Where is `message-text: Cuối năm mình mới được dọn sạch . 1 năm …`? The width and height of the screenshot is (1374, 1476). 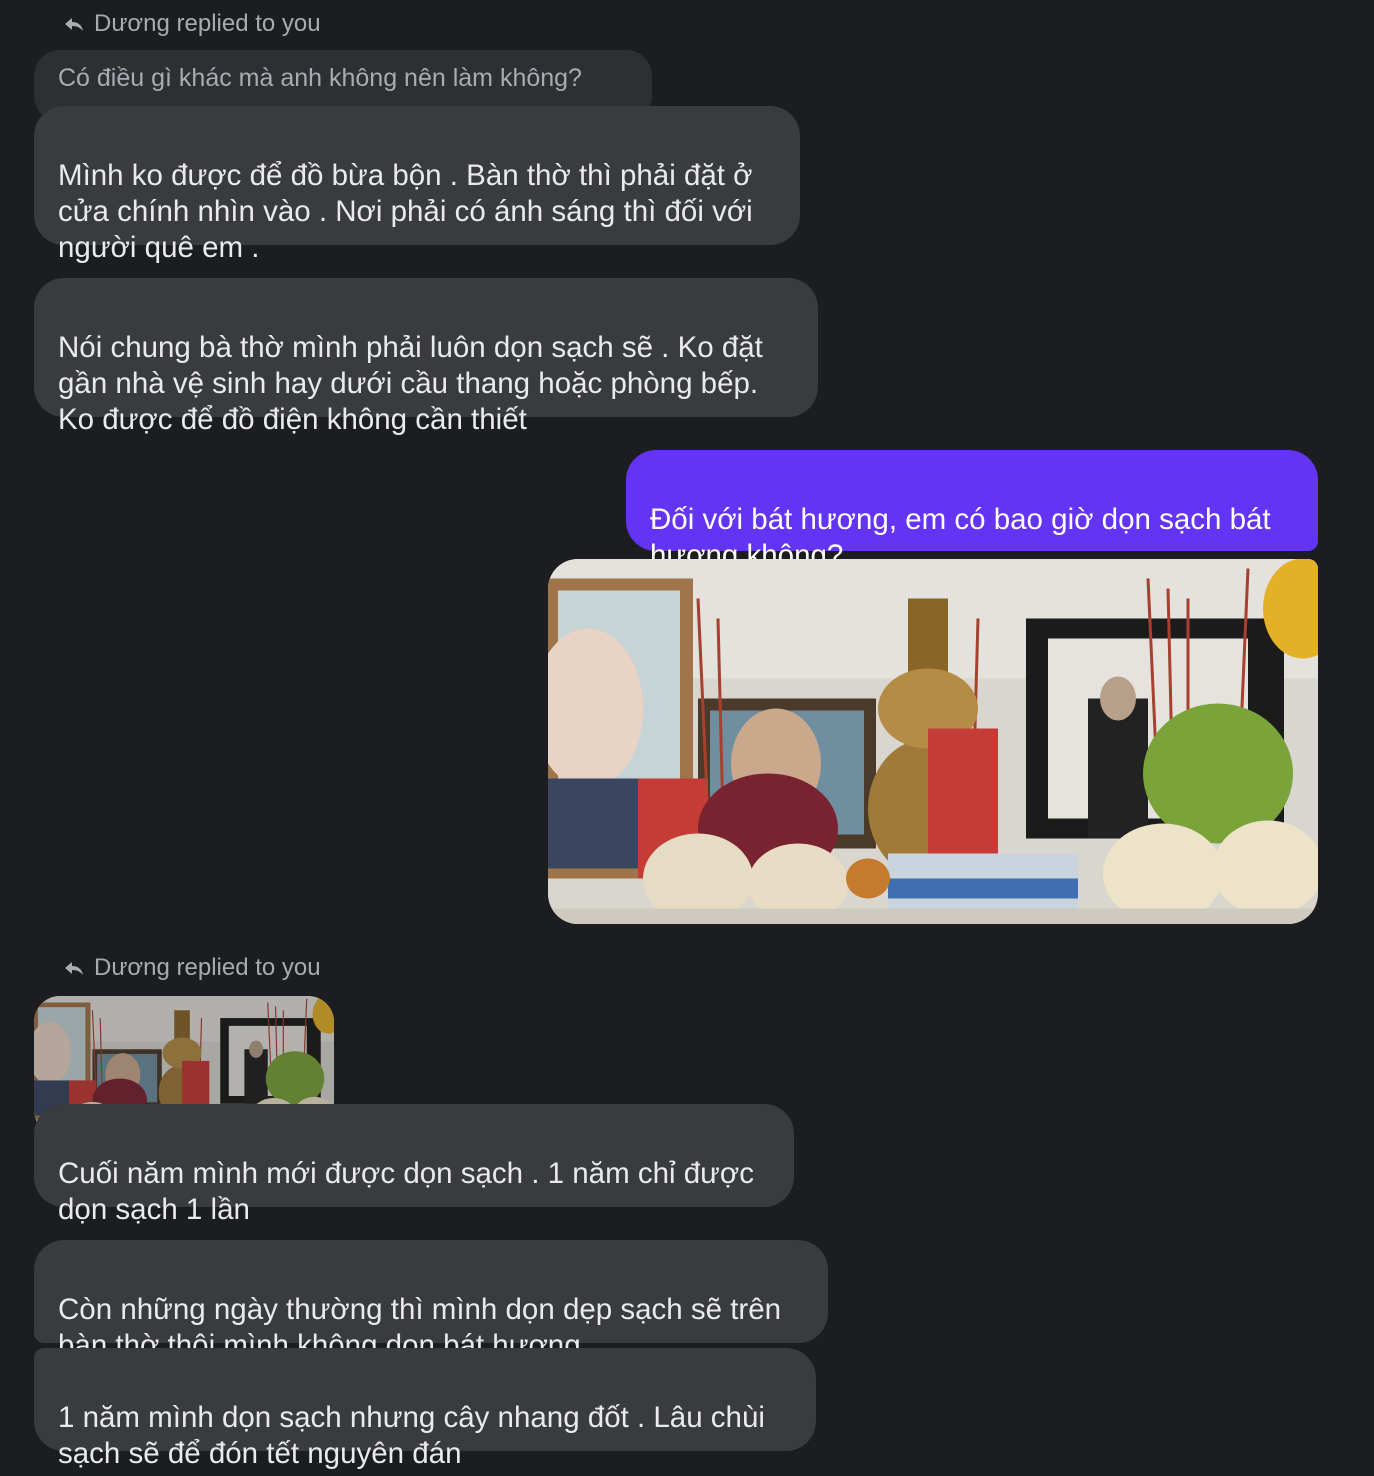
message-text: Cuối năm mình mới được dọn sạch . 1 năm … is located at coordinates (406, 1191).